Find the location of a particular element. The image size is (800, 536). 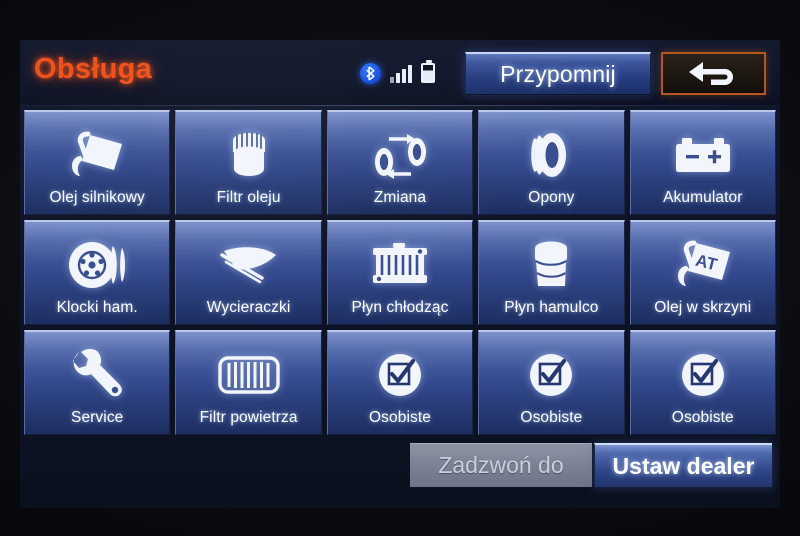

page-title: Obsługa is located at coordinates (93, 69).